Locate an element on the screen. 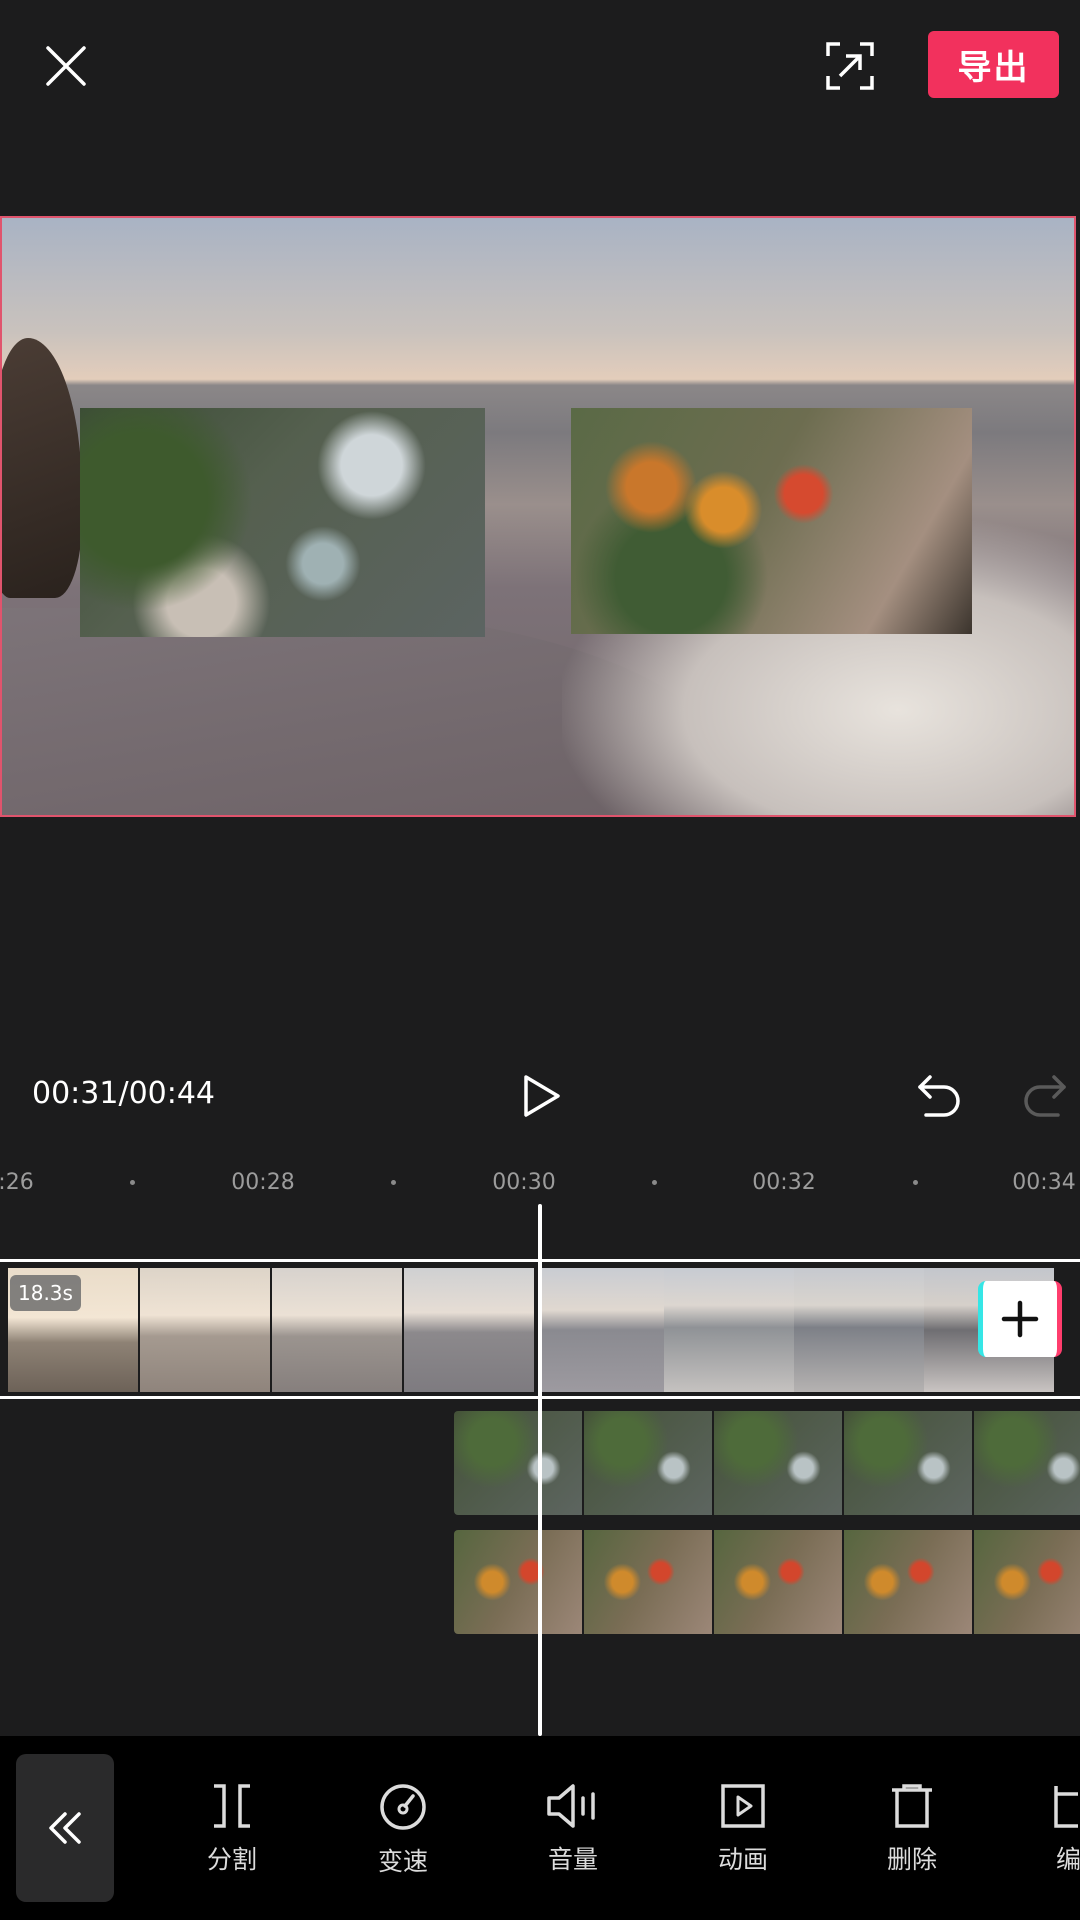 The image size is (1080, 1920). volume-icon is located at coordinates (571, 1806).